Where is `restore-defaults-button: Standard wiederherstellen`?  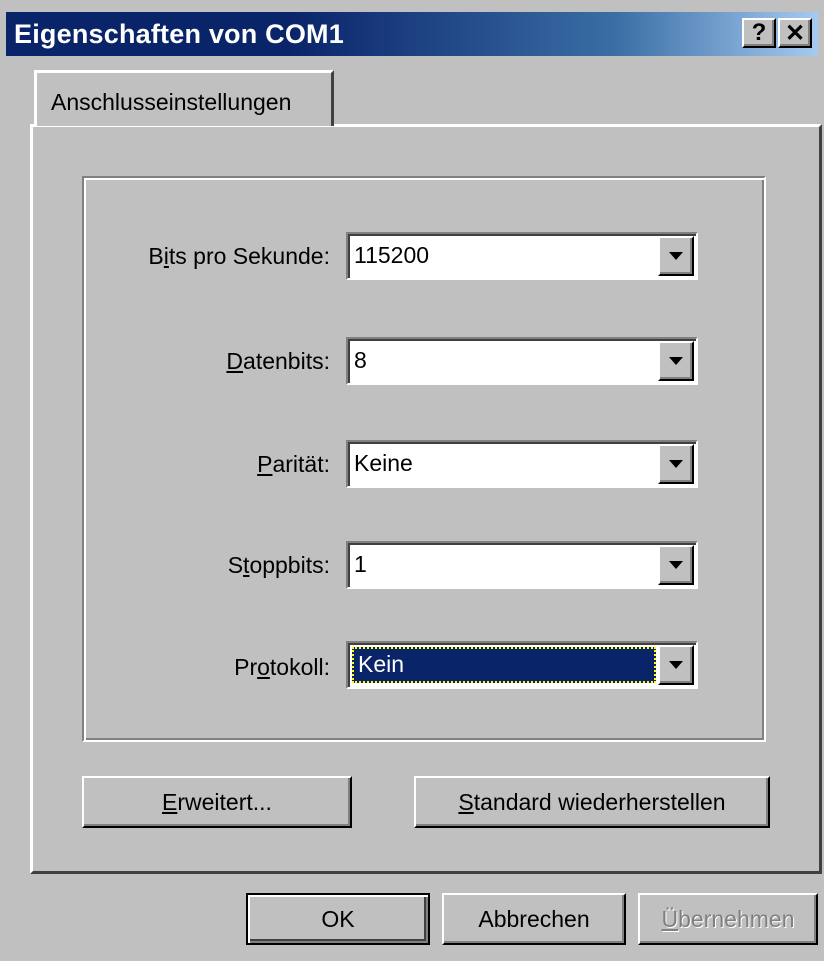
restore-defaults-button: Standard wiederherstellen is located at coordinates (592, 802).